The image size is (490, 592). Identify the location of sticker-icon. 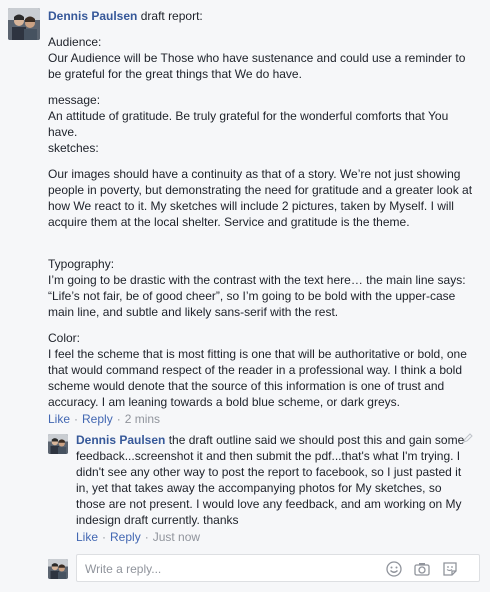
(450, 569).